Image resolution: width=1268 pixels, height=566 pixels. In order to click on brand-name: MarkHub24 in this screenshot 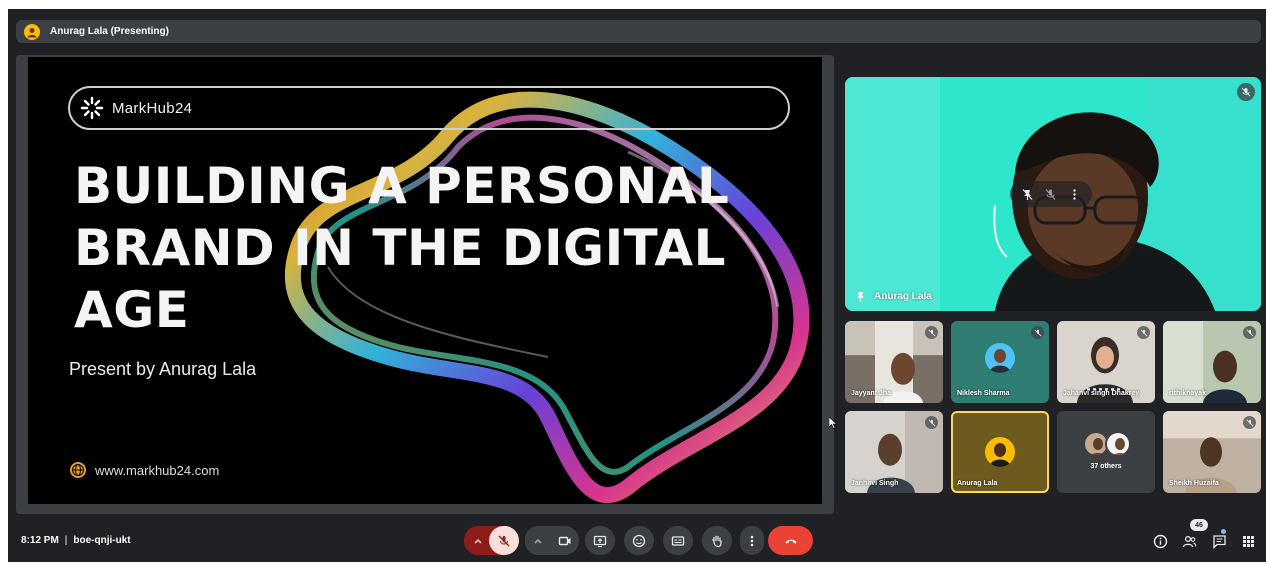, I will do `click(152, 108)`.